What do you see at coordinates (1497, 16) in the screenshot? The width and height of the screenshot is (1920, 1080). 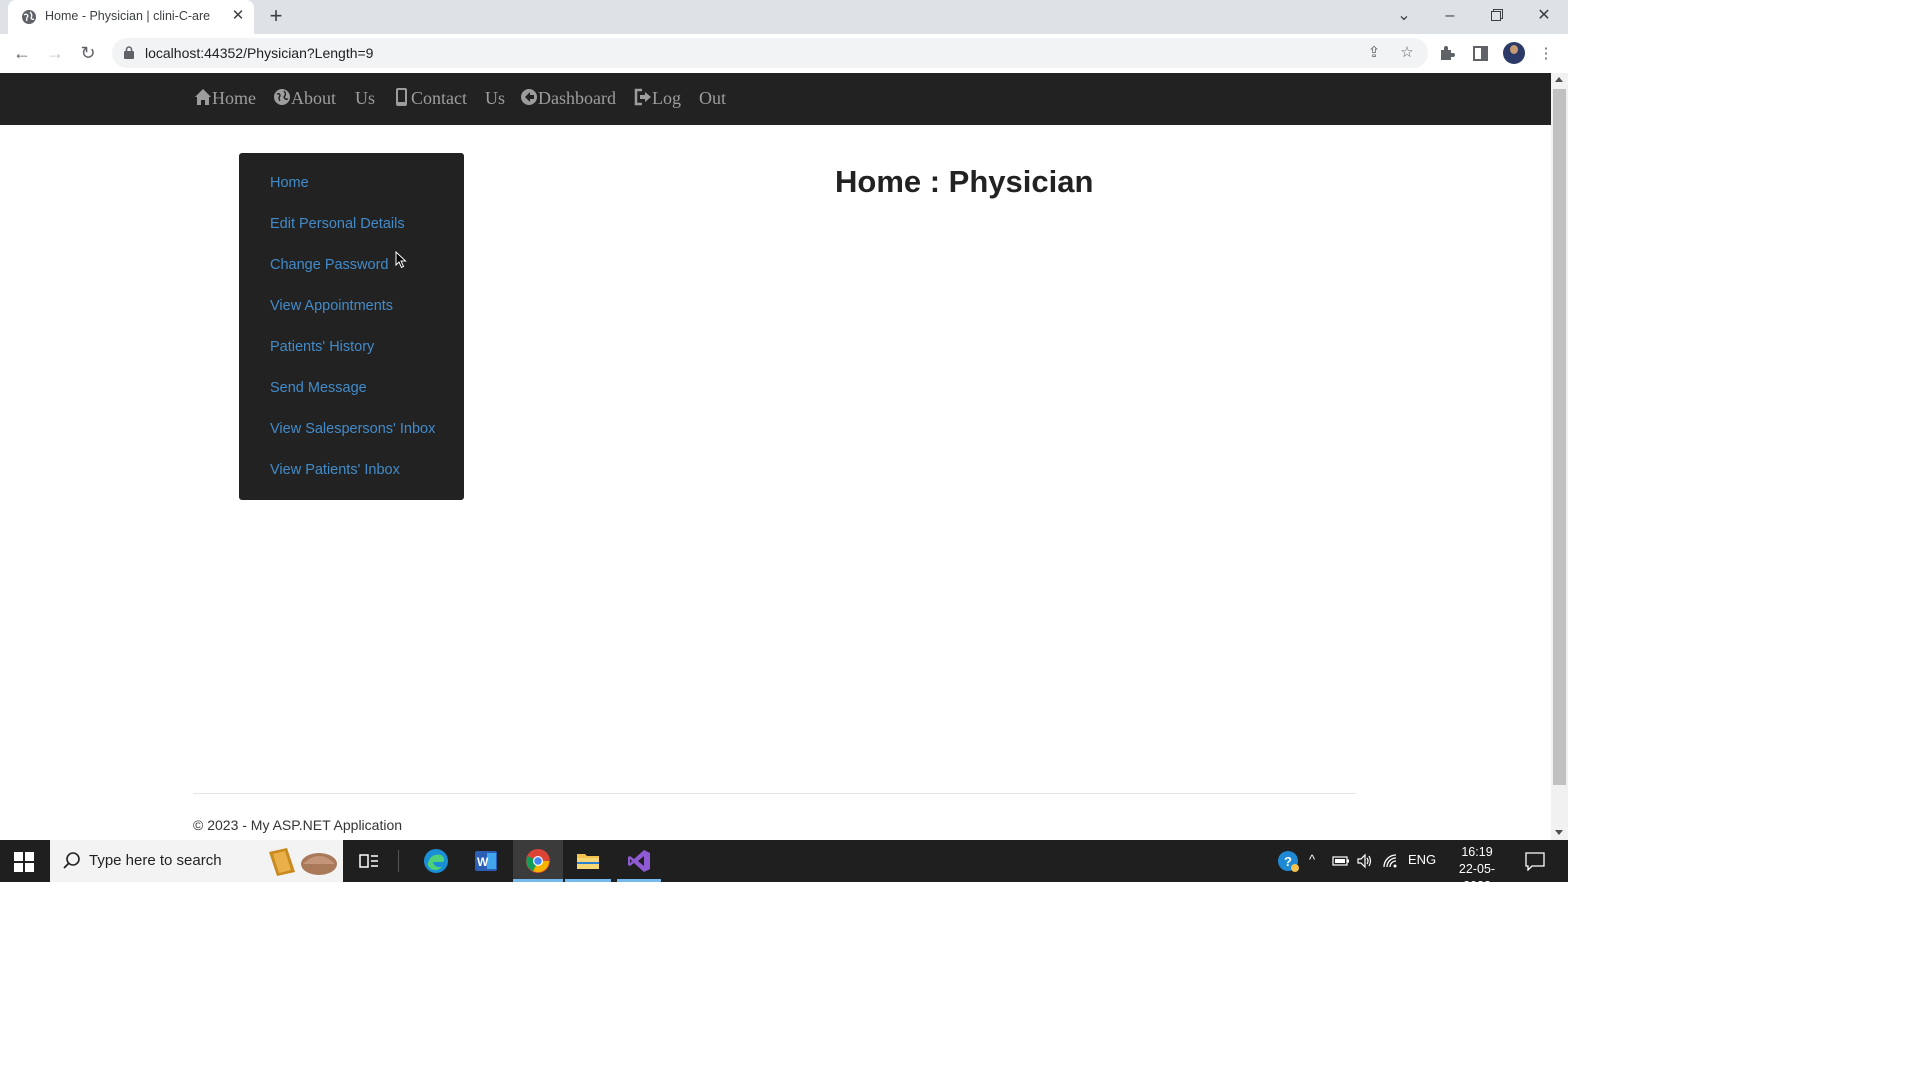 I see `restore-icon` at bounding box center [1497, 16].